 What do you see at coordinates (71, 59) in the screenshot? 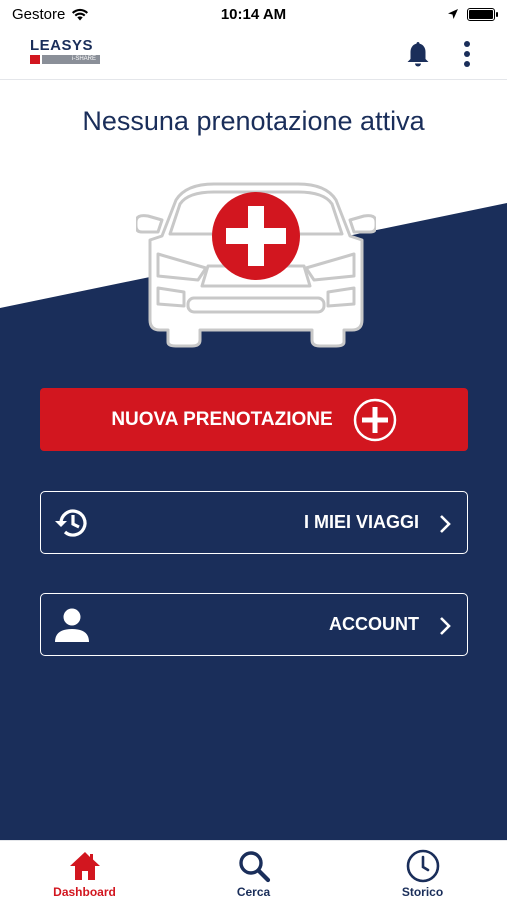
I see `logo-sub-text: i-SHARE` at bounding box center [71, 59].